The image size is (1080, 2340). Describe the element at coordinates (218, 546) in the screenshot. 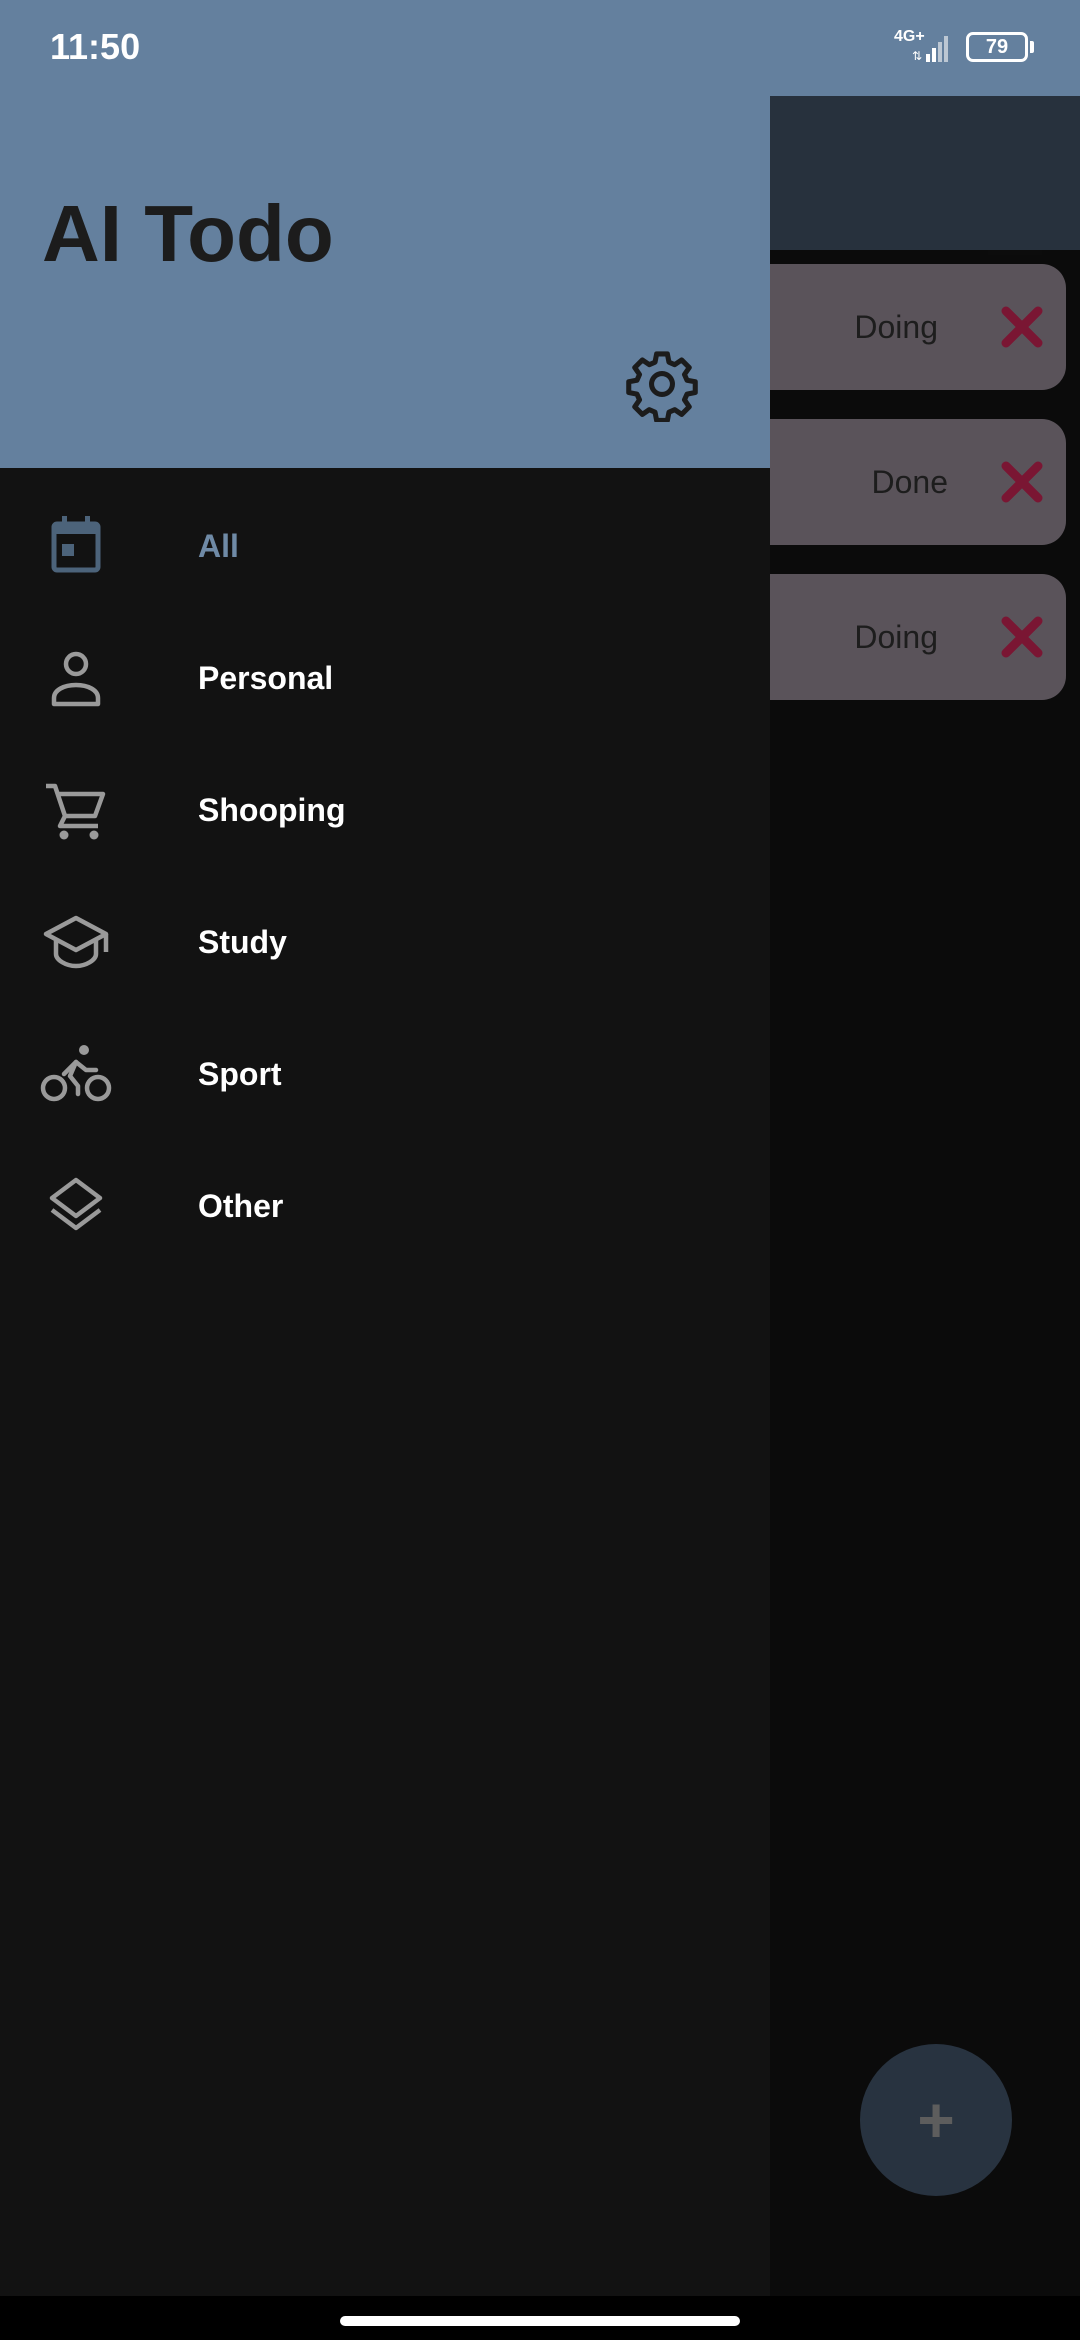

I see `drawer-item-label: All` at that location.